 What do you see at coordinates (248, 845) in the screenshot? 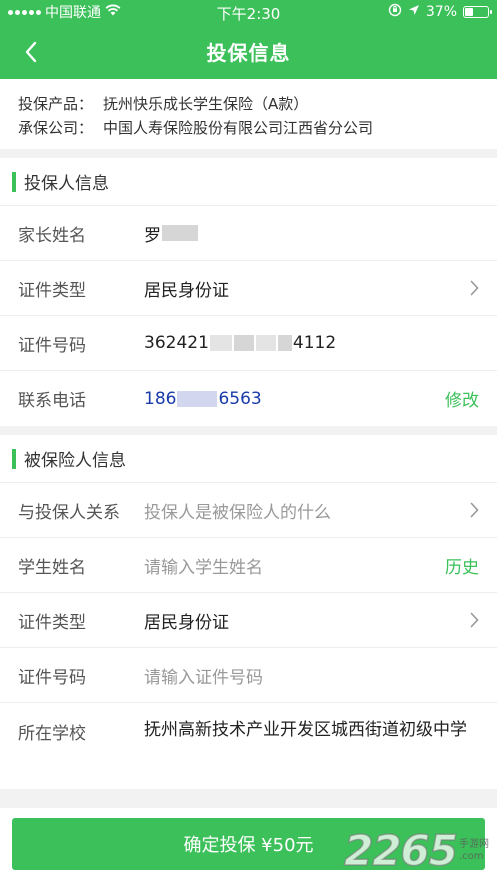
I see `footer: 确定投保 ¥50元 2265 手游网 .com` at bounding box center [248, 845].